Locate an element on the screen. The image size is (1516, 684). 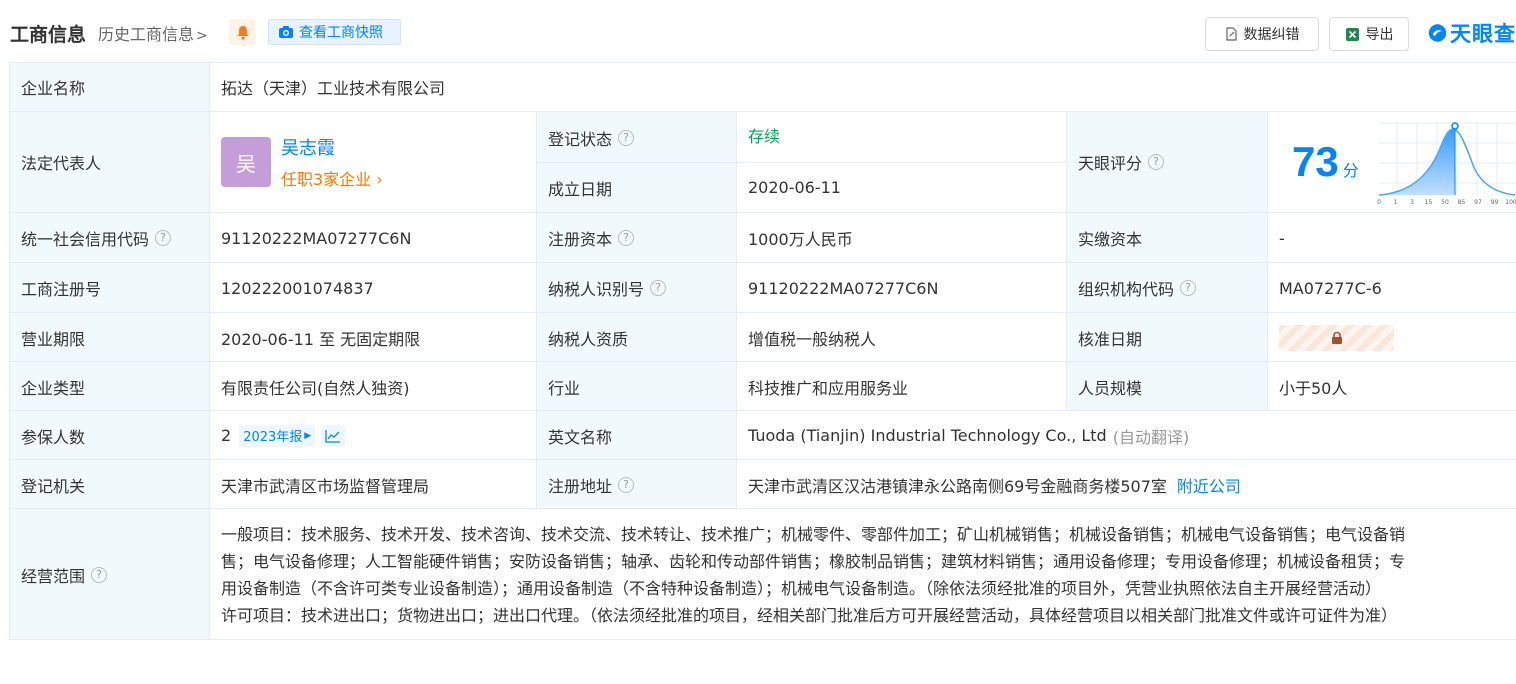
table-bottom-border is located at coordinates (762, 639).